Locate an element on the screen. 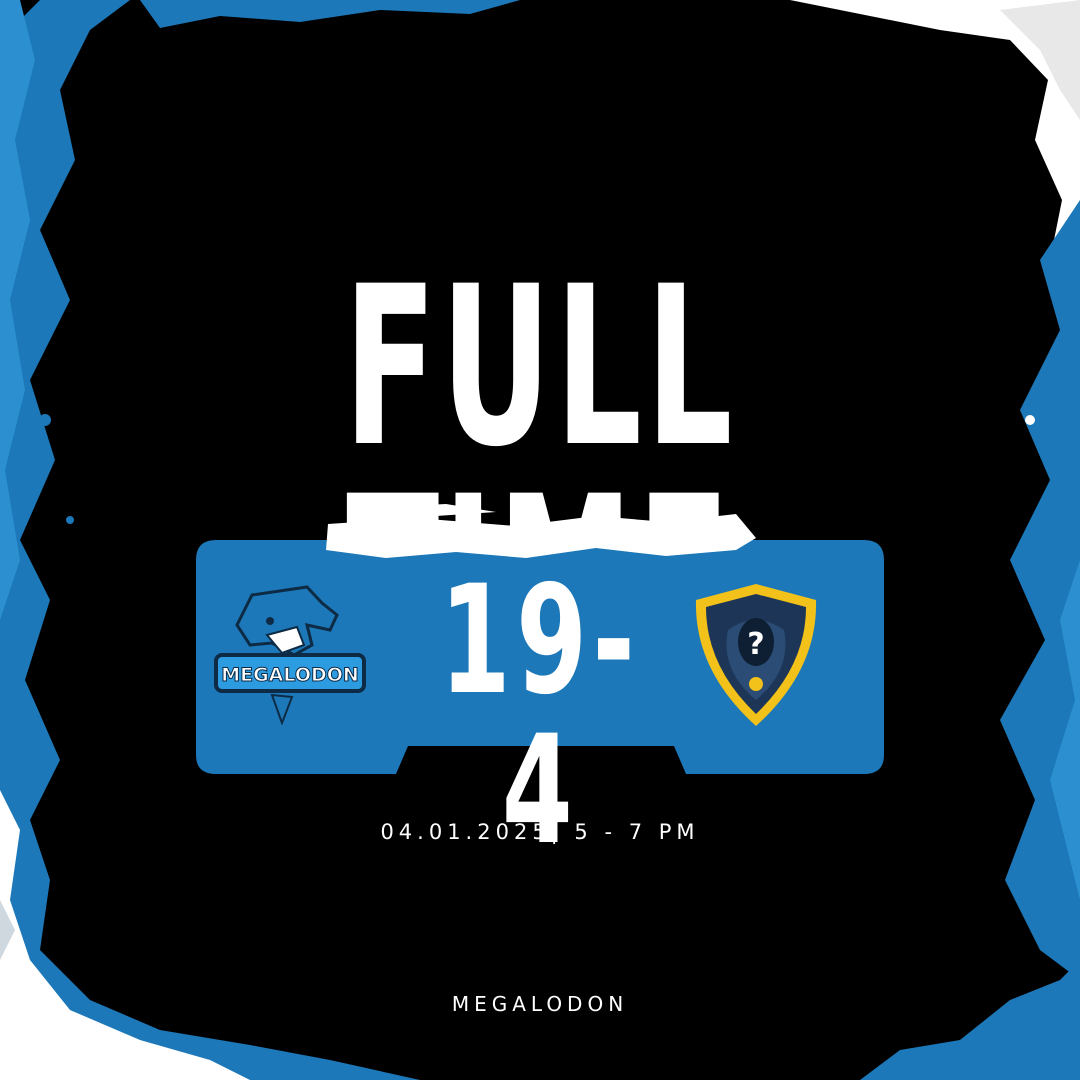 This screenshot has width=1080, height=1080. away-logo-text: ? is located at coordinates (755, 644).